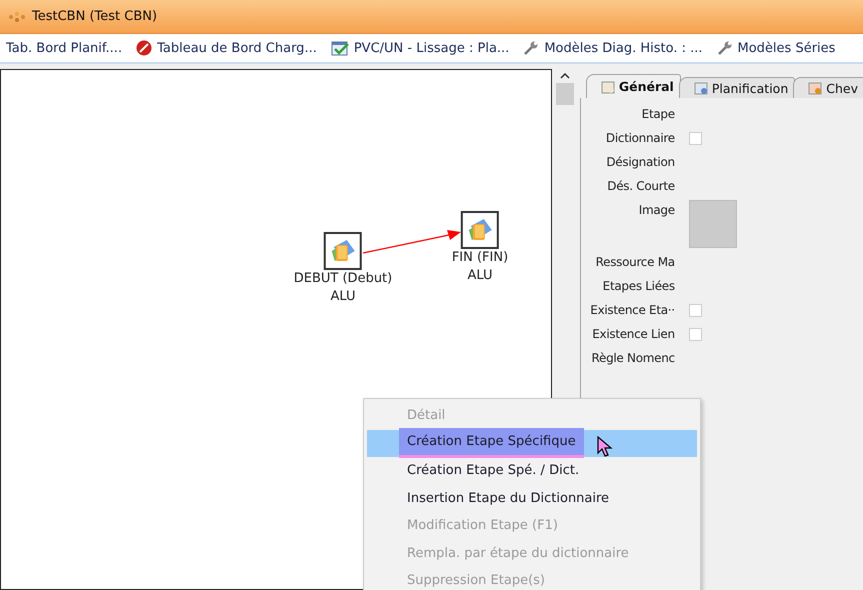 This screenshot has height=590, width=863. What do you see at coordinates (640, 162) in the screenshot?
I see `field-label: Désignation` at bounding box center [640, 162].